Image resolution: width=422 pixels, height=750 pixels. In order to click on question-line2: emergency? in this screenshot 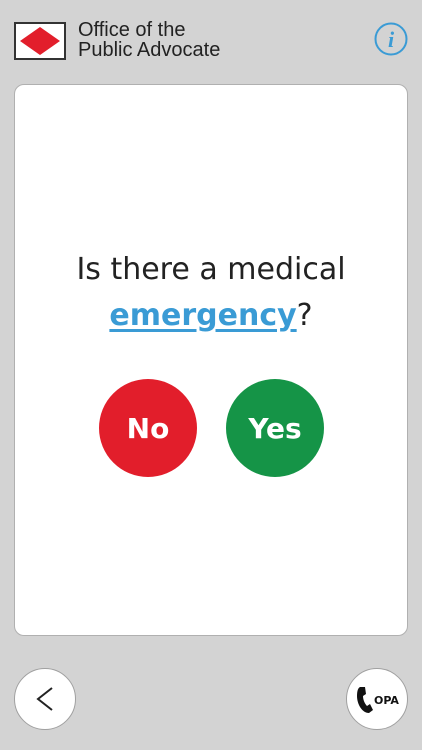, I will do `click(211, 316)`.